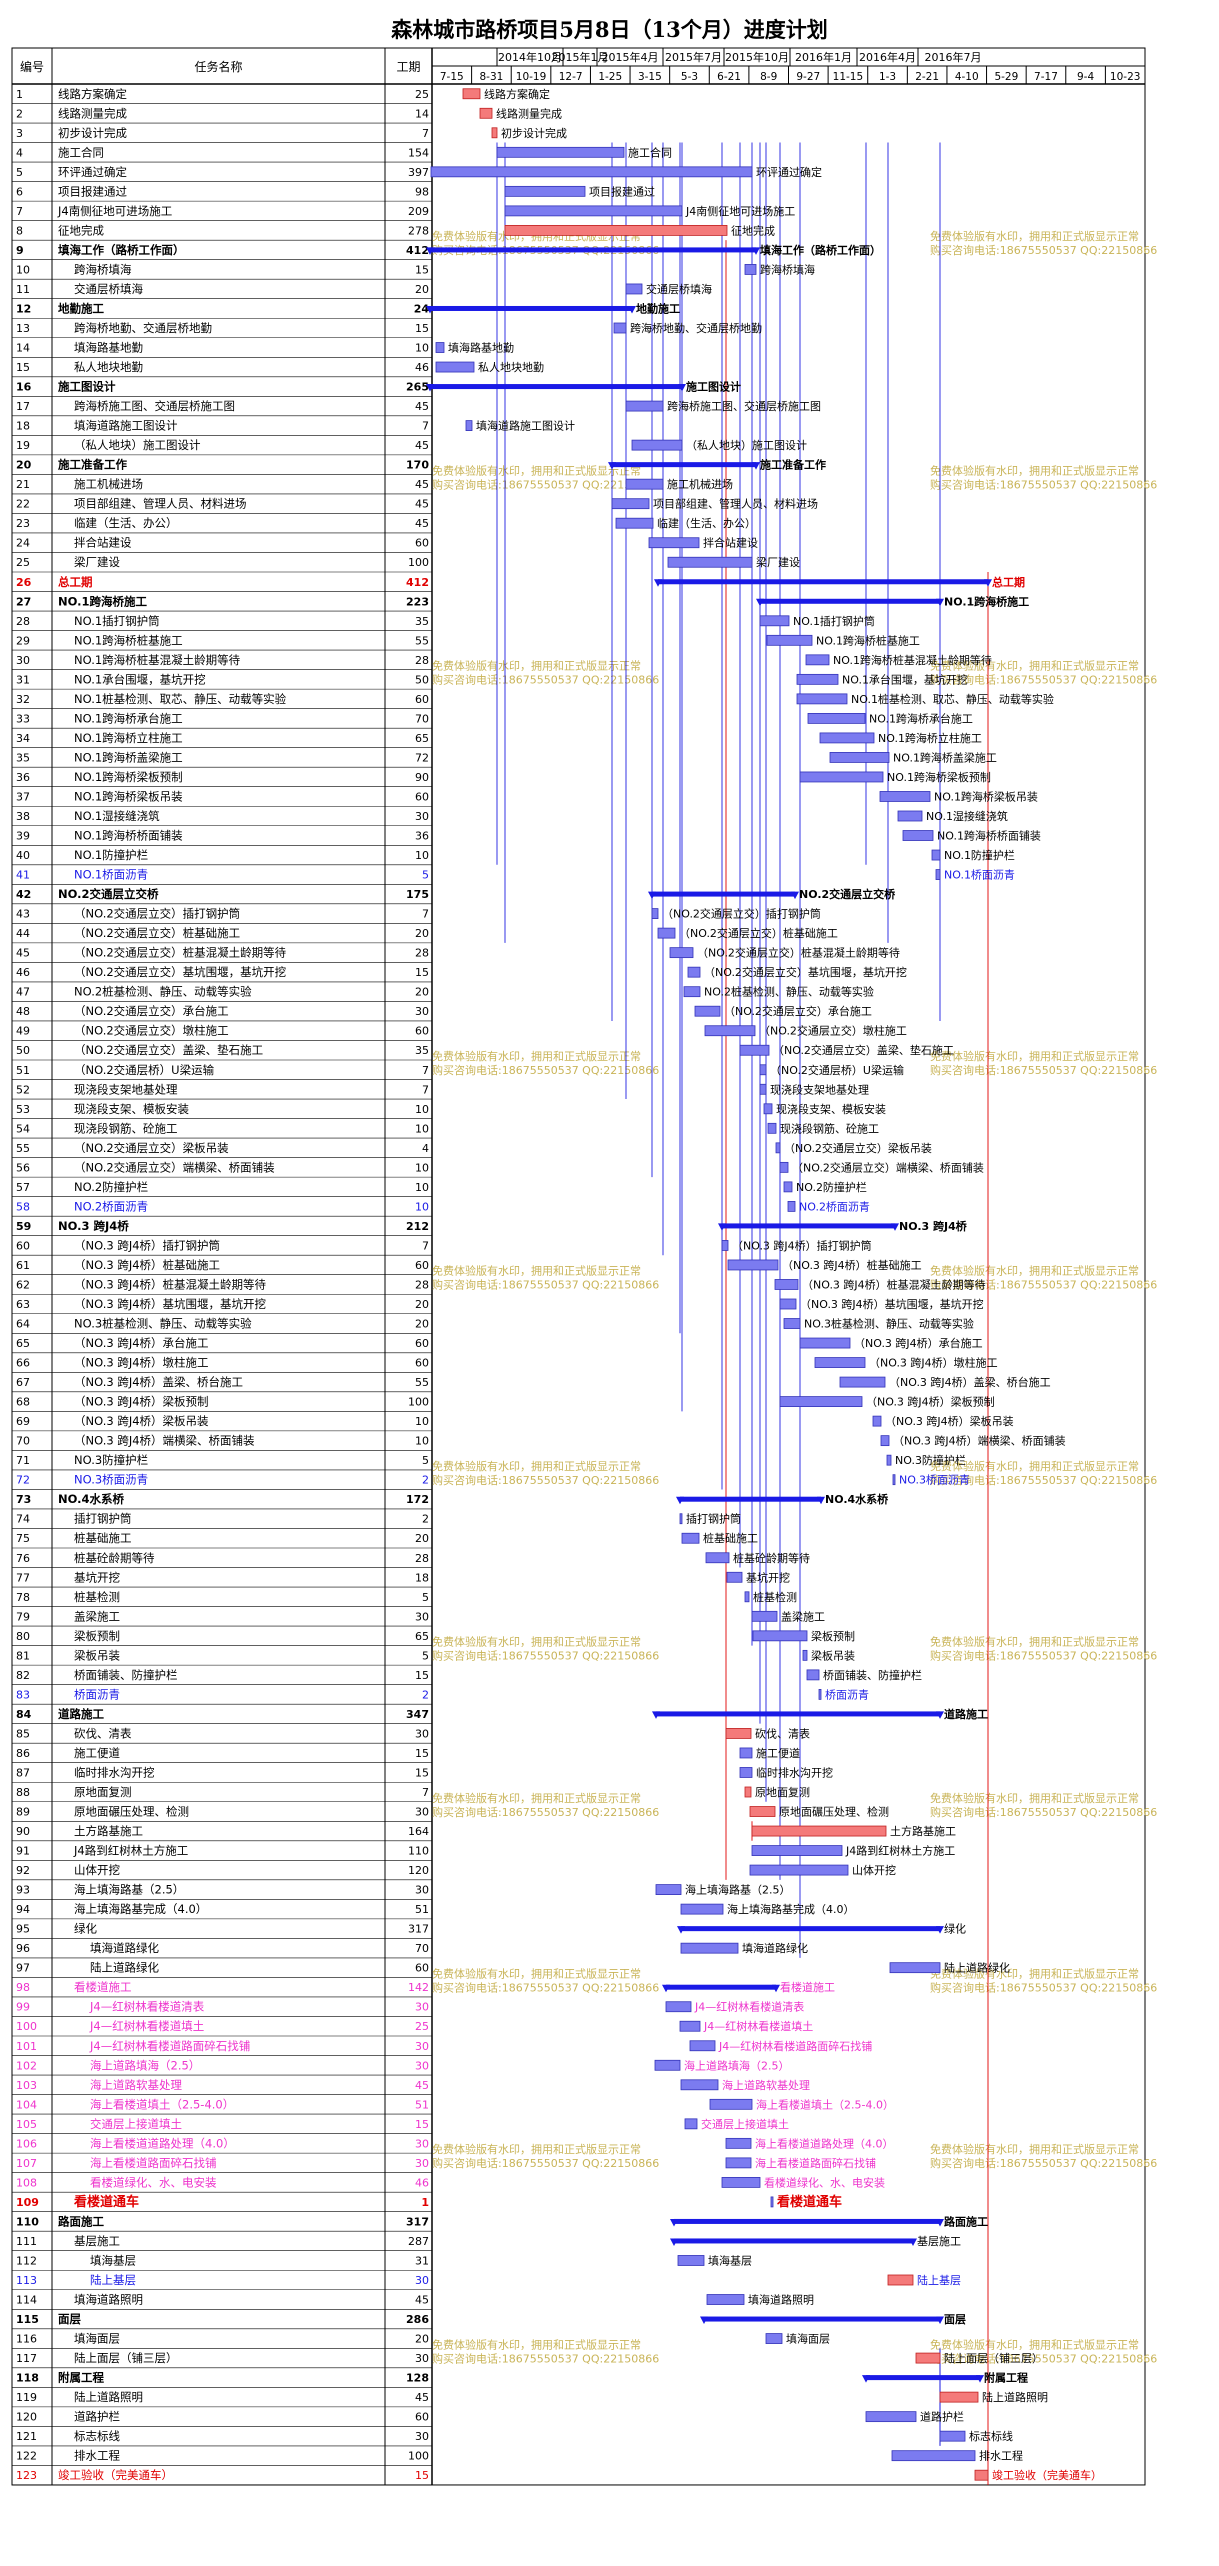  What do you see at coordinates (857, 1499) in the screenshot?
I see `task-bar-label: NO.4水系桥` at bounding box center [857, 1499].